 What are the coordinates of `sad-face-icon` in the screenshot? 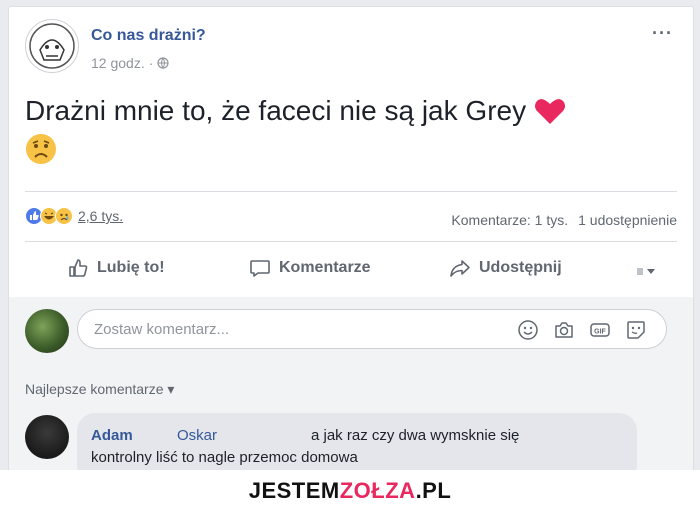 It's located at (41, 149).